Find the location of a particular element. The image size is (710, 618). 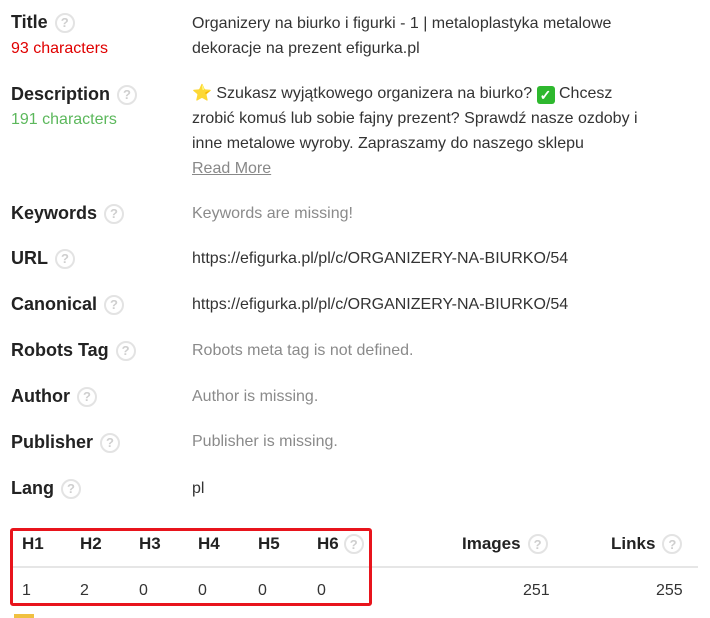

url-label: URL ? is located at coordinates (43, 258).